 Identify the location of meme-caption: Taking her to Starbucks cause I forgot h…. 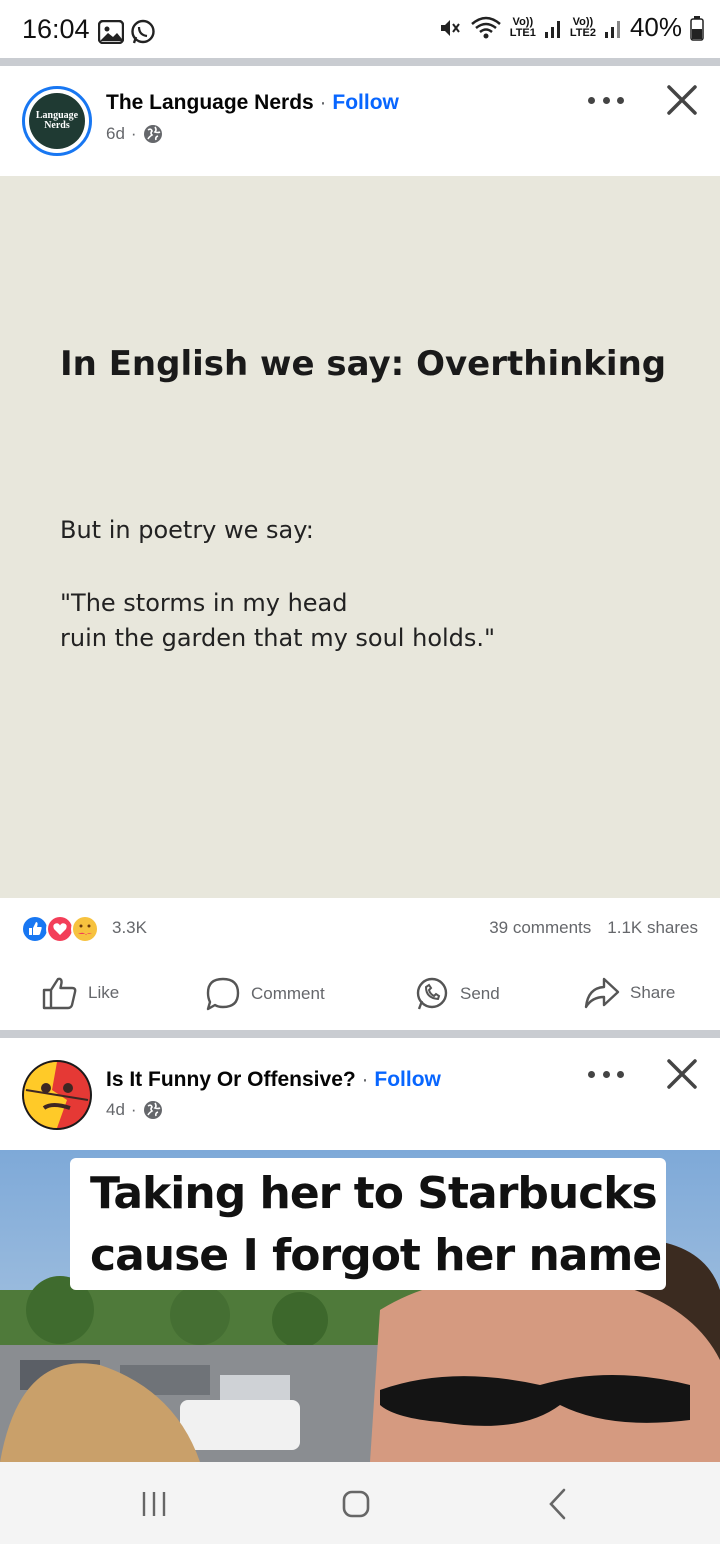
(368, 1224).